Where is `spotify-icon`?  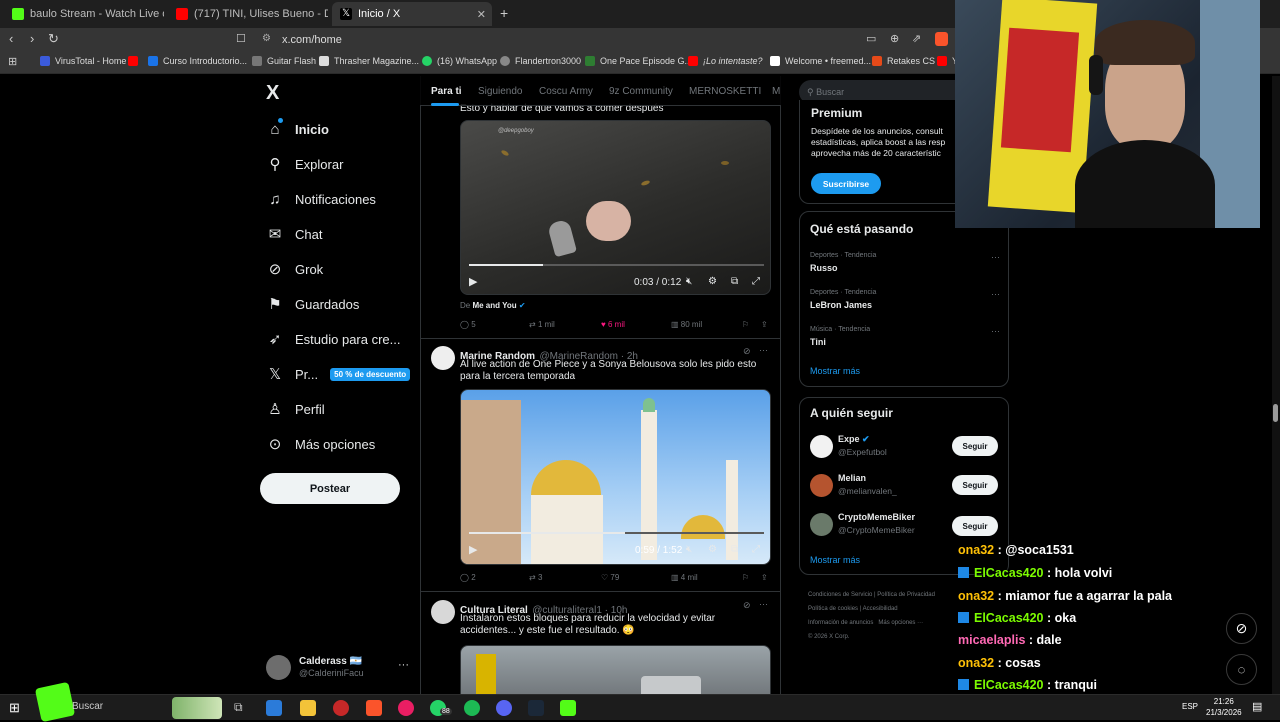
spotify-icon is located at coordinates (472, 708).